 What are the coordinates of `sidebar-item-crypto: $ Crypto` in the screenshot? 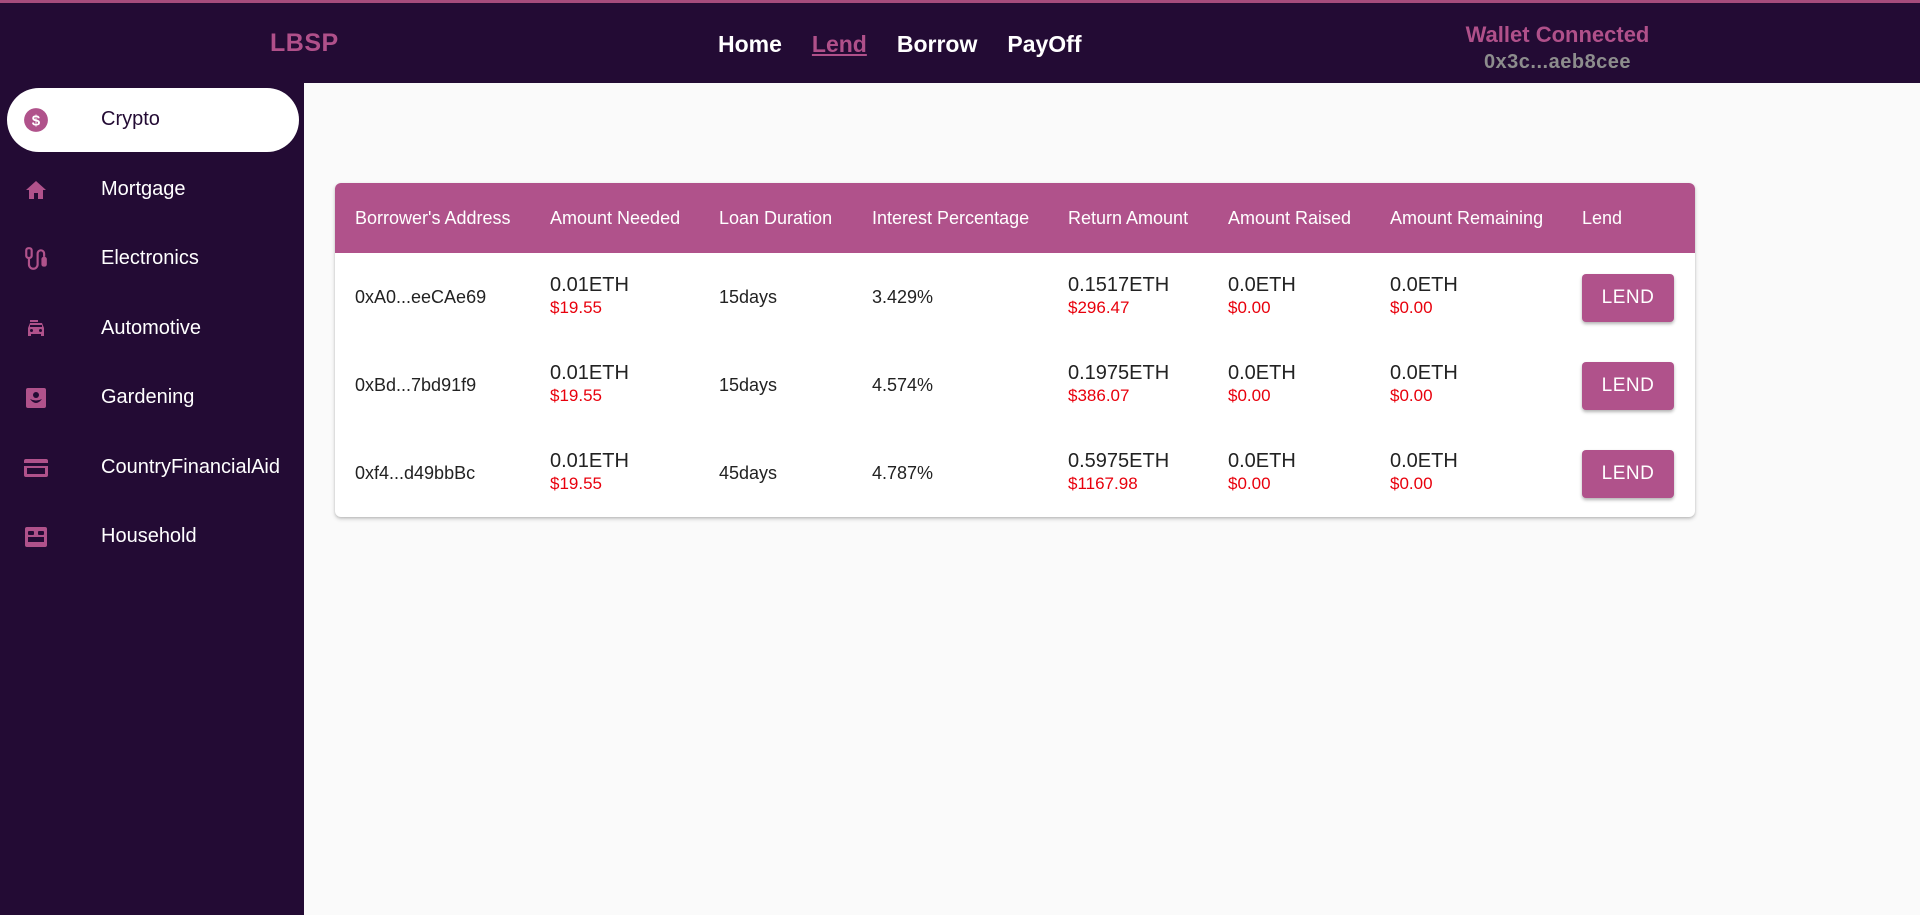 It's located at (153, 120).